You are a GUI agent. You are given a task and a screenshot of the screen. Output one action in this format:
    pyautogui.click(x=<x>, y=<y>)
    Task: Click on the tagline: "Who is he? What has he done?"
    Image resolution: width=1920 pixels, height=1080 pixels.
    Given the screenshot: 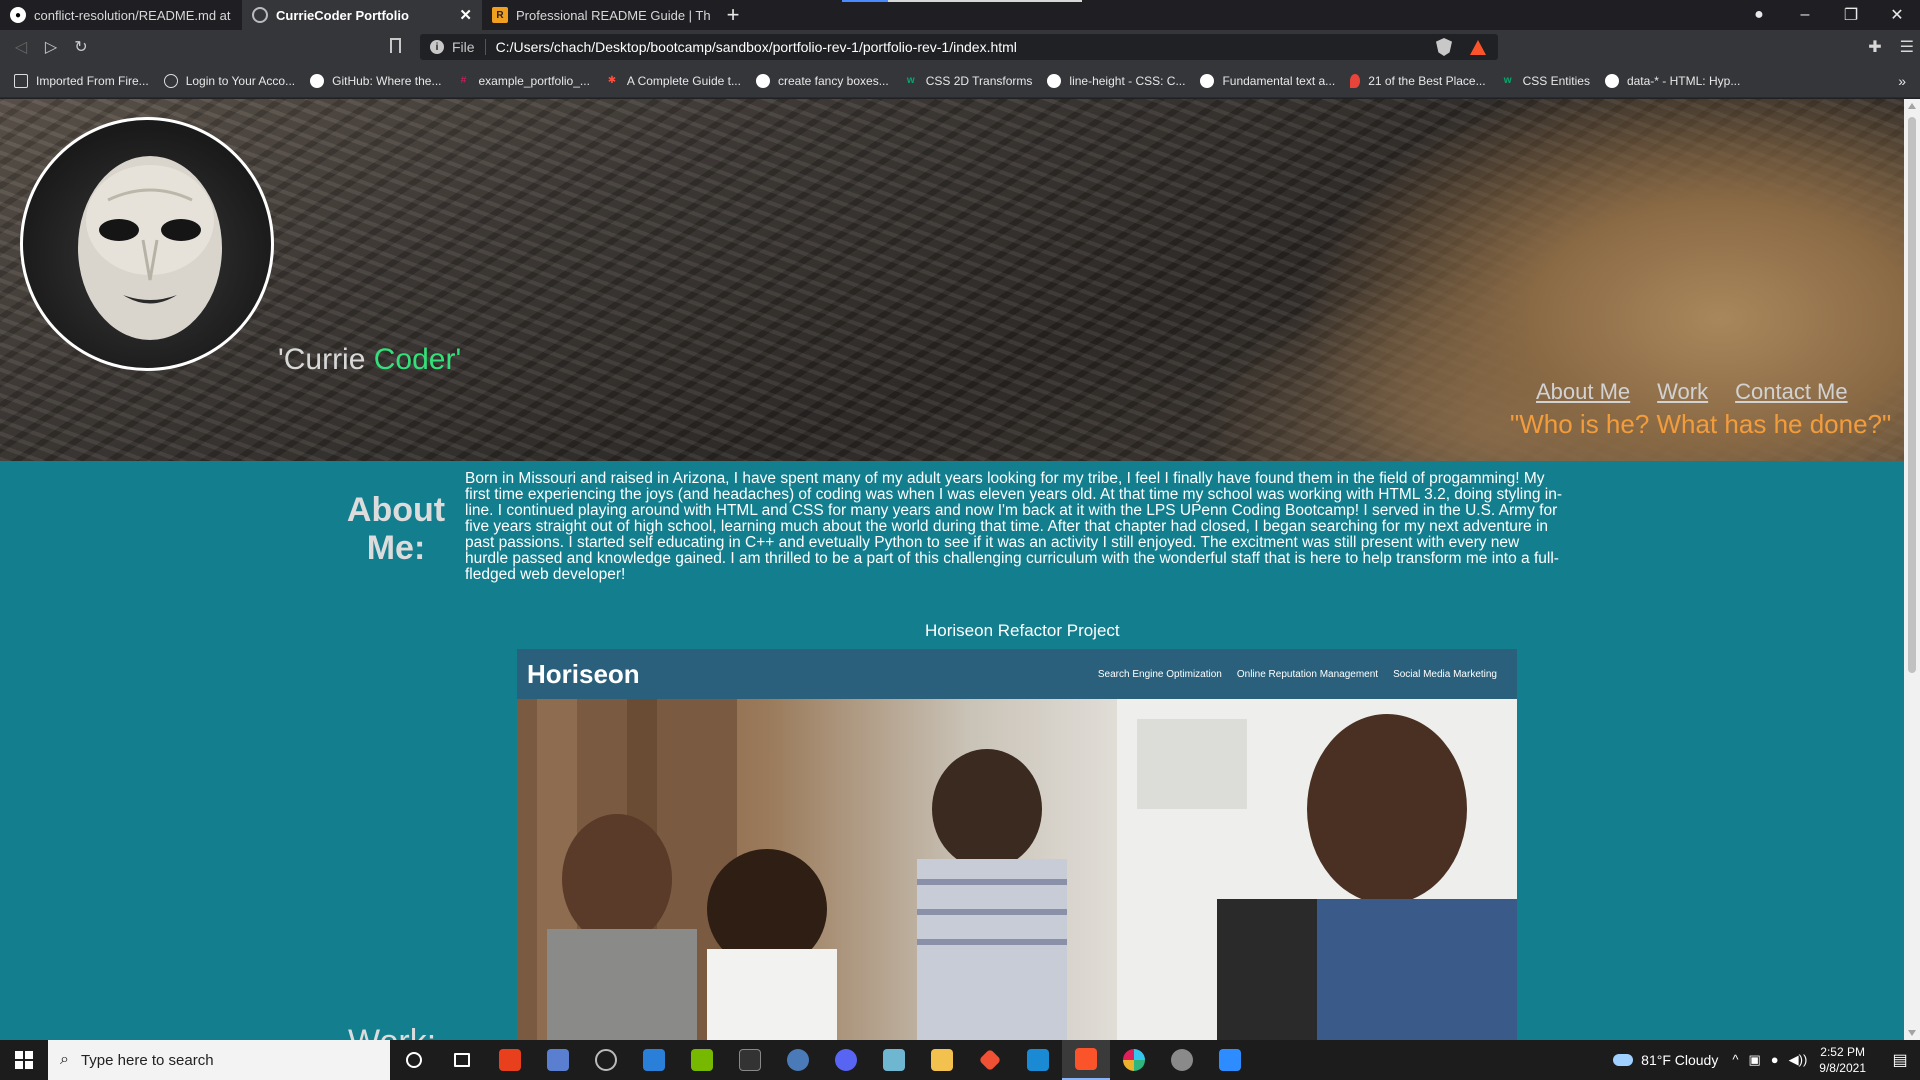 What is the action you would take?
    pyautogui.click(x=1701, y=424)
    